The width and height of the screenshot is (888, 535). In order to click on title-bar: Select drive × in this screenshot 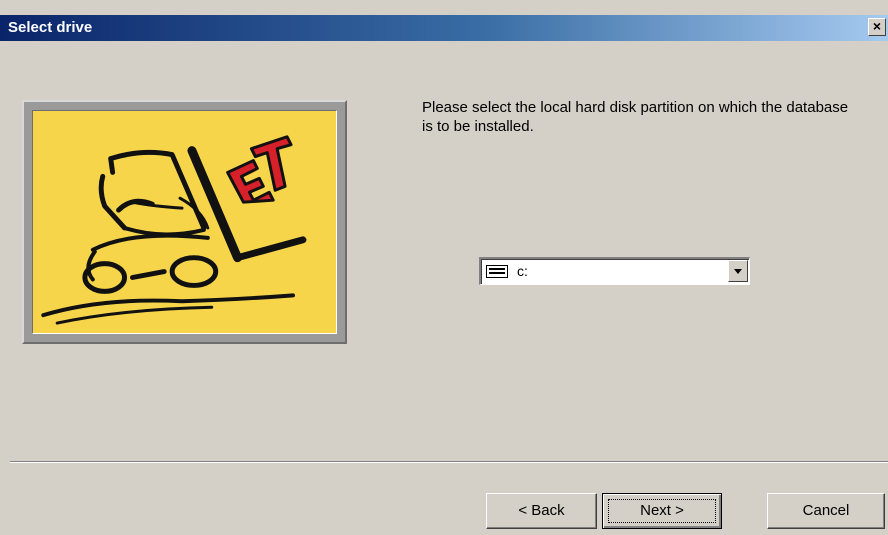, I will do `click(444, 28)`.